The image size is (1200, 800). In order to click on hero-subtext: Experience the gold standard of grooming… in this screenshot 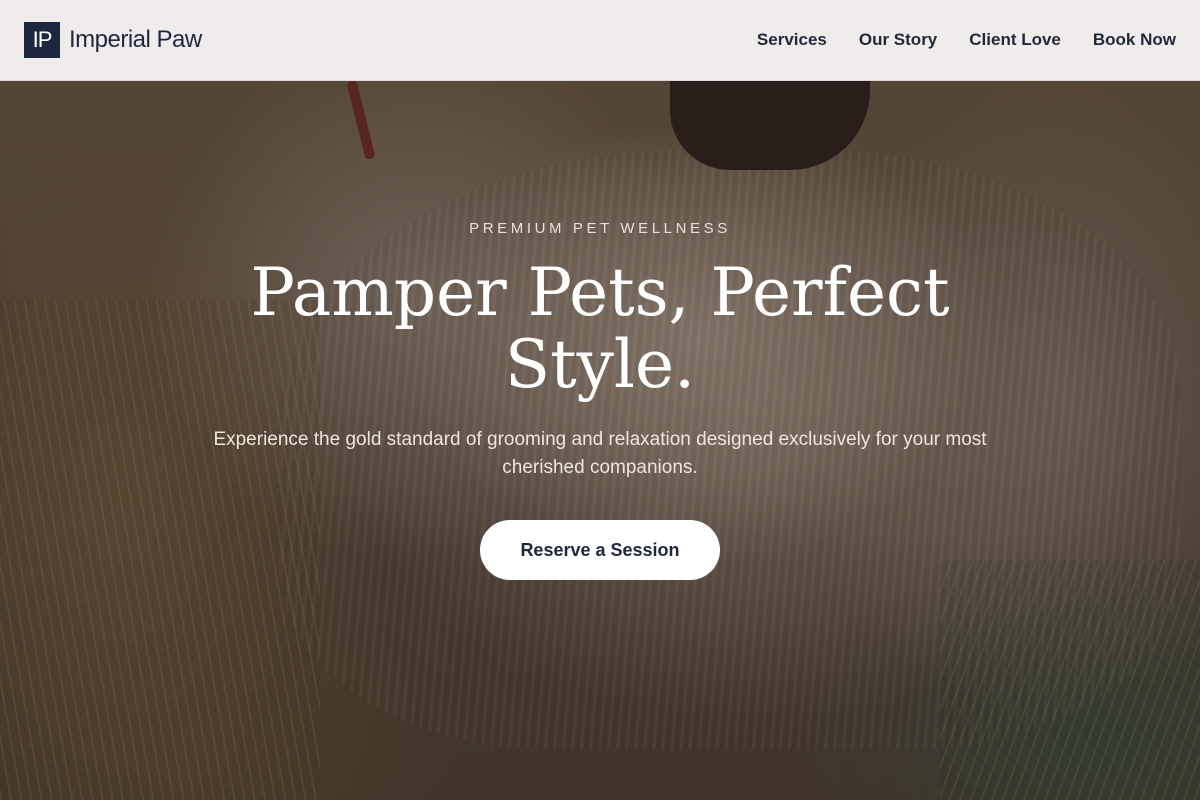, I will do `click(600, 453)`.